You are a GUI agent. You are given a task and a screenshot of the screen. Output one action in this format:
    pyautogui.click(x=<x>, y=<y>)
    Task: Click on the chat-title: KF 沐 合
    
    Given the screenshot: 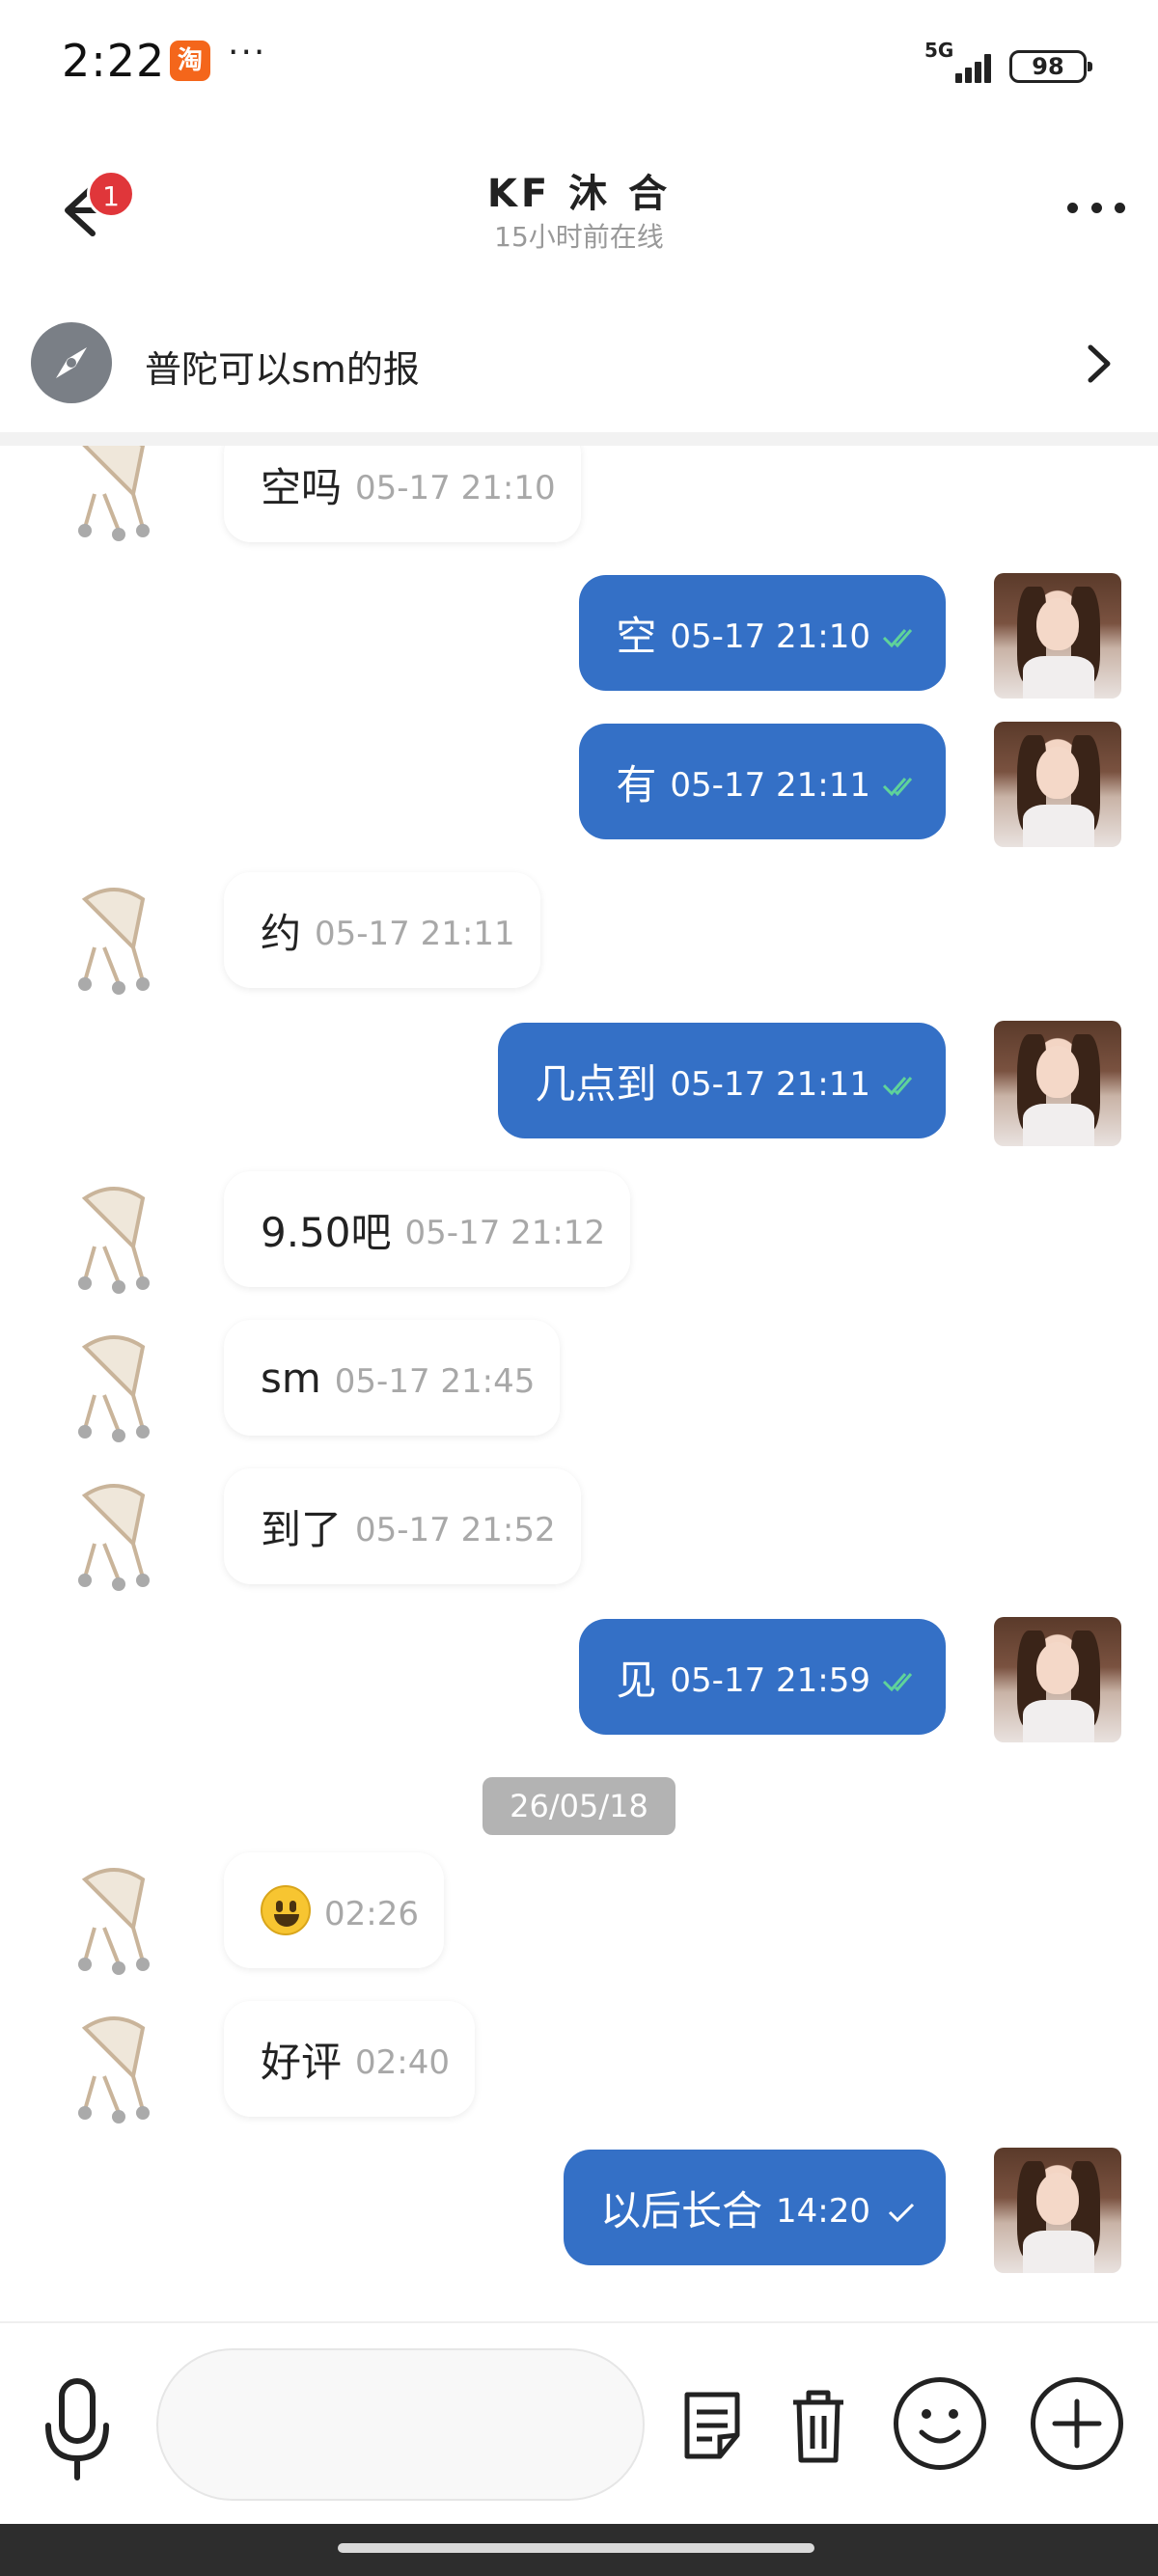 What is the action you would take?
    pyautogui.click(x=579, y=190)
    